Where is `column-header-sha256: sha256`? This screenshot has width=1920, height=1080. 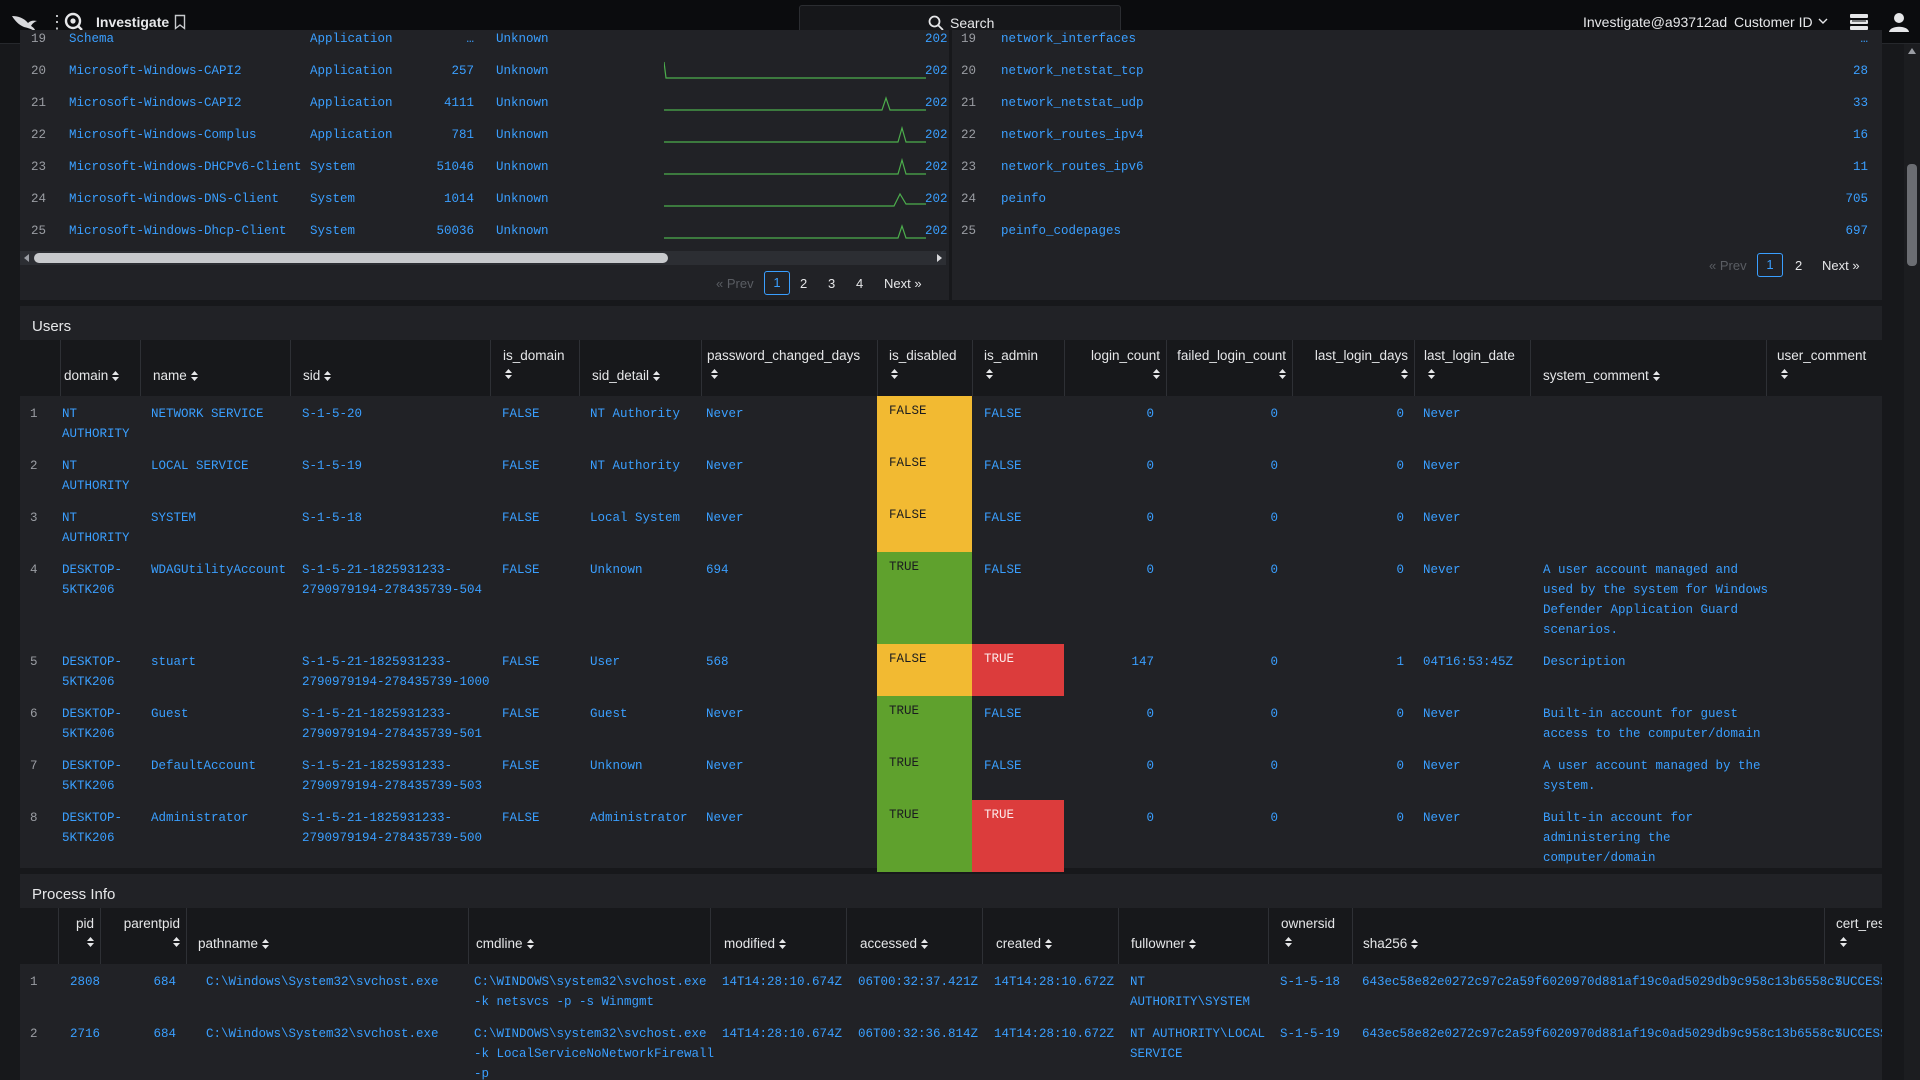 column-header-sha256: sha256 is located at coordinates (1391, 943).